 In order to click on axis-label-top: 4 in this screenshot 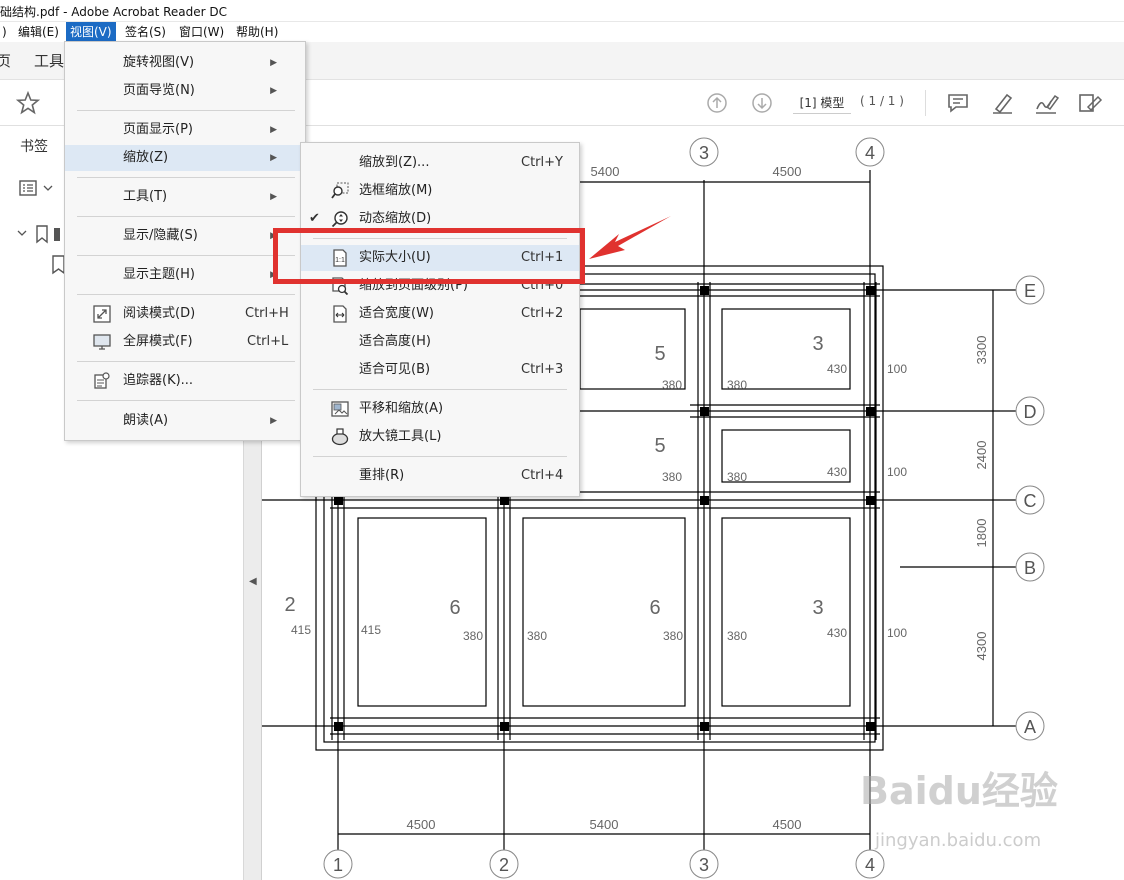, I will do `click(870, 153)`.